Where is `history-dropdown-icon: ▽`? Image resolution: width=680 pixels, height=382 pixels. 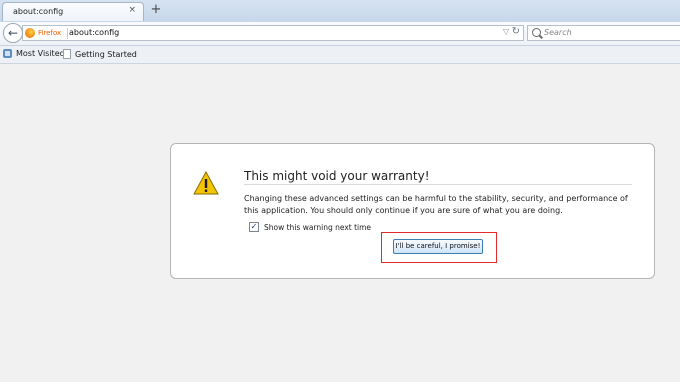 history-dropdown-icon: ▽ is located at coordinates (506, 31).